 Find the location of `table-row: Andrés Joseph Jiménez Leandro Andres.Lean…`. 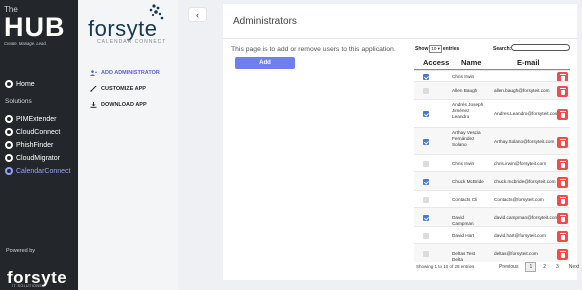

table-row: Andrés Joseph Jiménez Leandro Andres.Lean… is located at coordinates (492, 113).